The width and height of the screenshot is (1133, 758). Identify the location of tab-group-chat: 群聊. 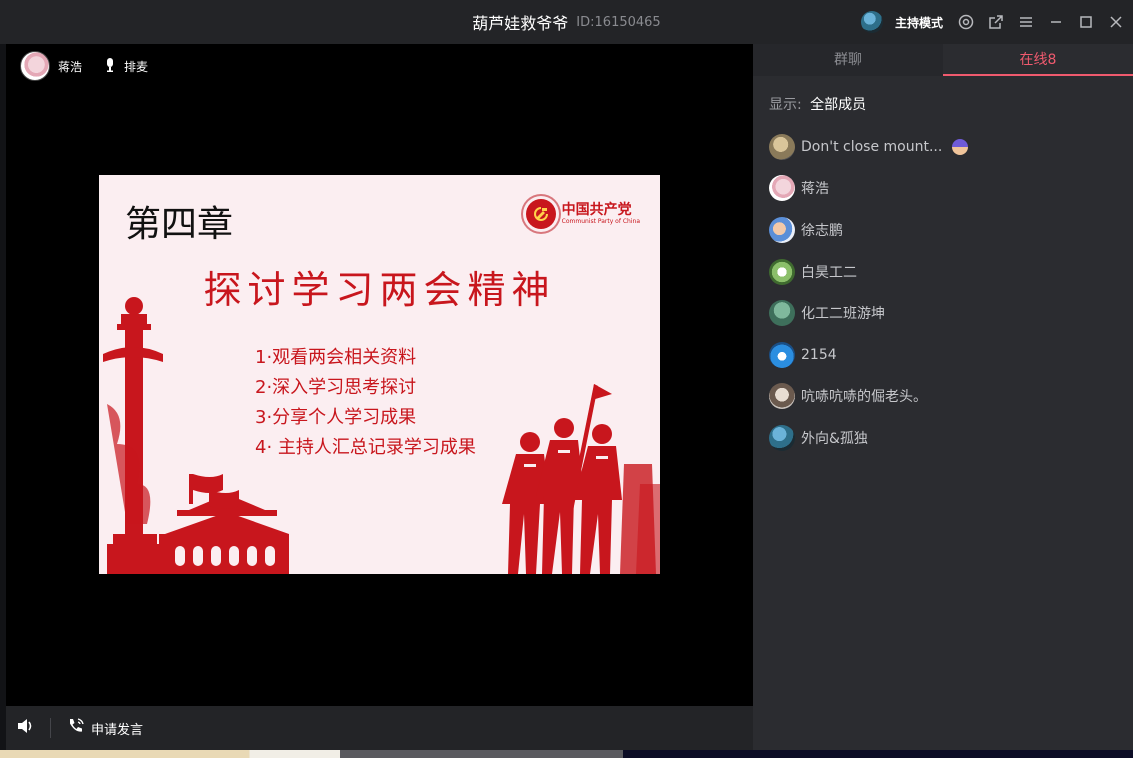
(848, 60).